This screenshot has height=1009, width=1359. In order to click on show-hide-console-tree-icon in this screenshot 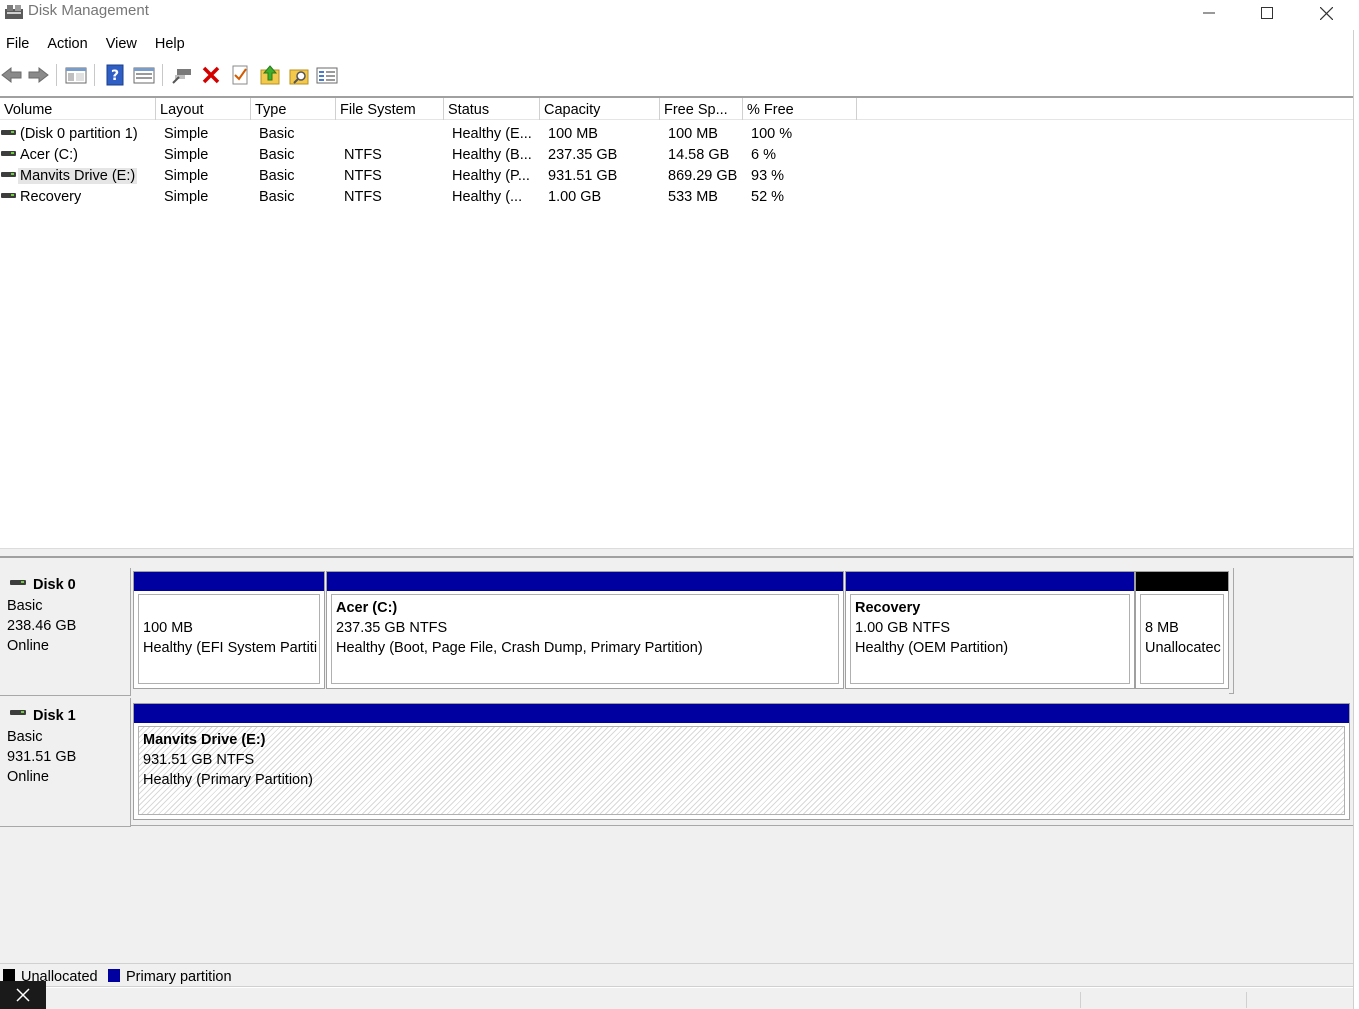, I will do `click(76, 75)`.